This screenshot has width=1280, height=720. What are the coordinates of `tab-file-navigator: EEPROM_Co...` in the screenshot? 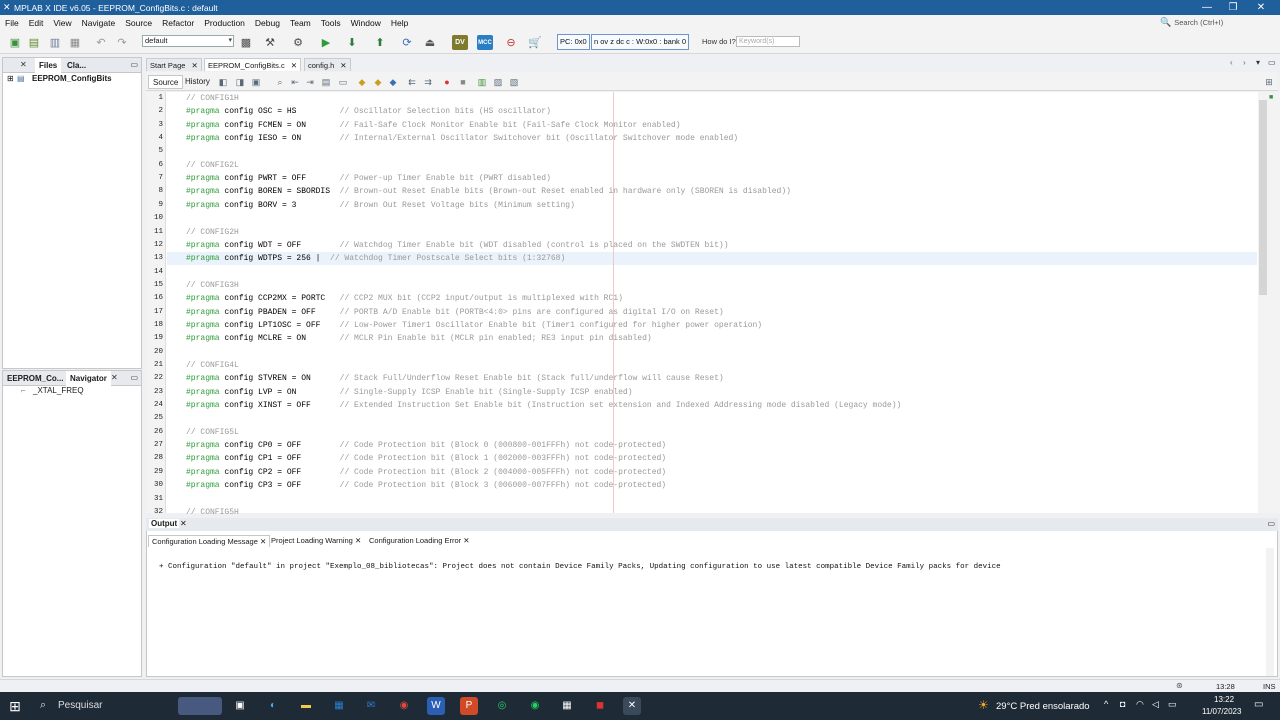 It's located at (35, 378).